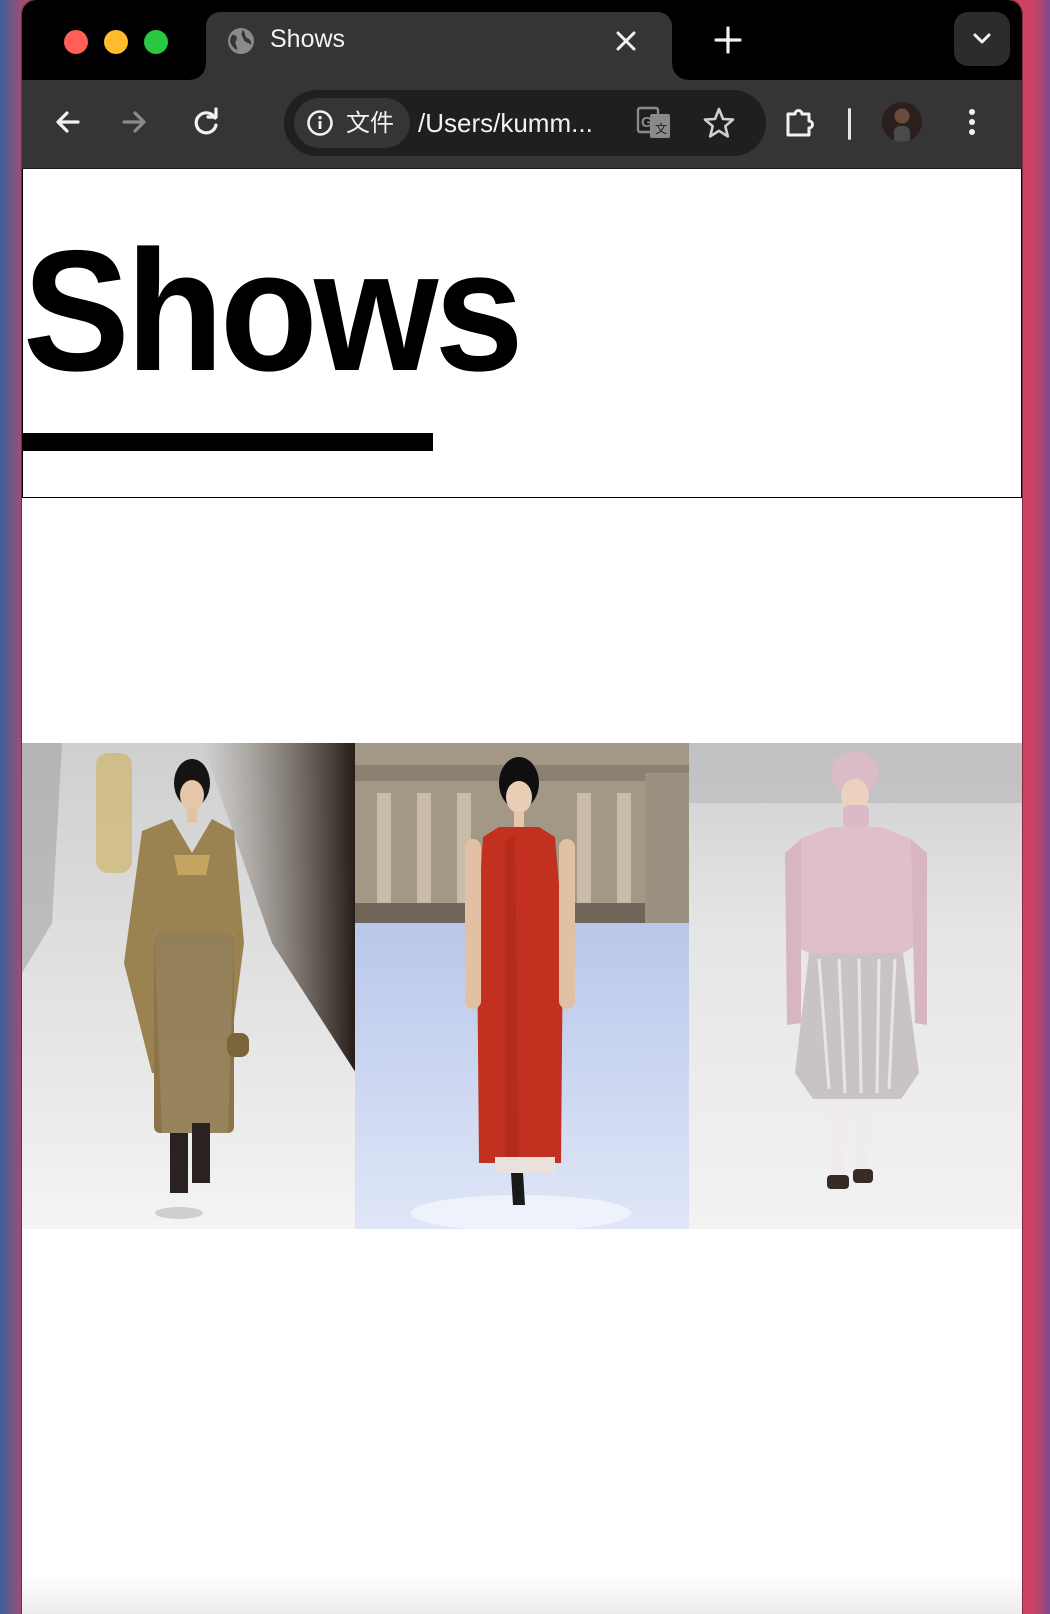 The width and height of the screenshot is (1050, 1614). I want to click on address-bar: 文件 /Users/kumm... G 文, so click(525, 123).